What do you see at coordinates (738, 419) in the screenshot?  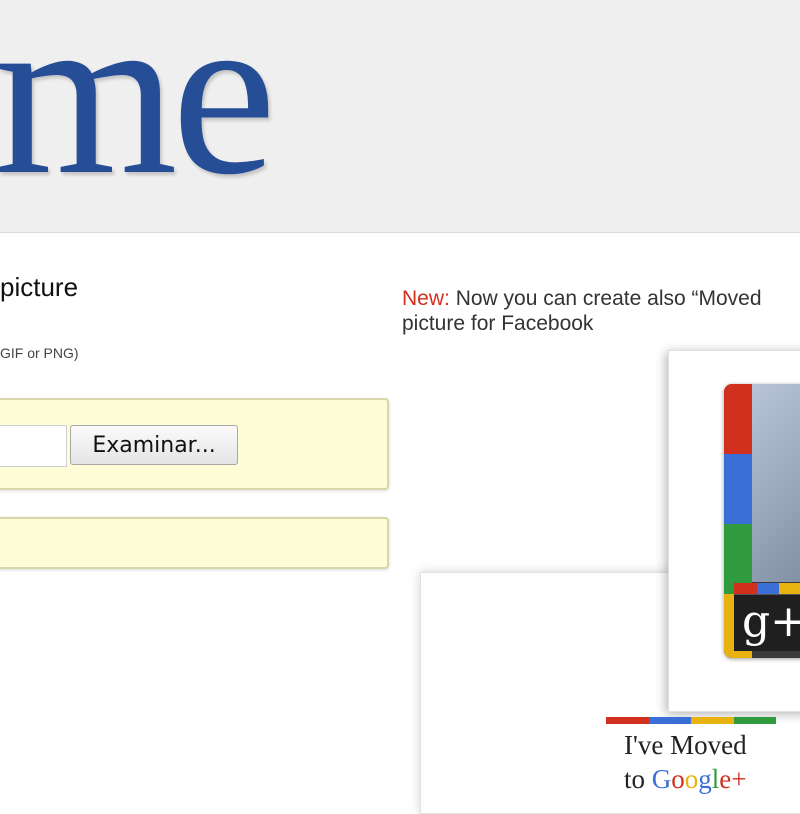 I see `red-stripe` at bounding box center [738, 419].